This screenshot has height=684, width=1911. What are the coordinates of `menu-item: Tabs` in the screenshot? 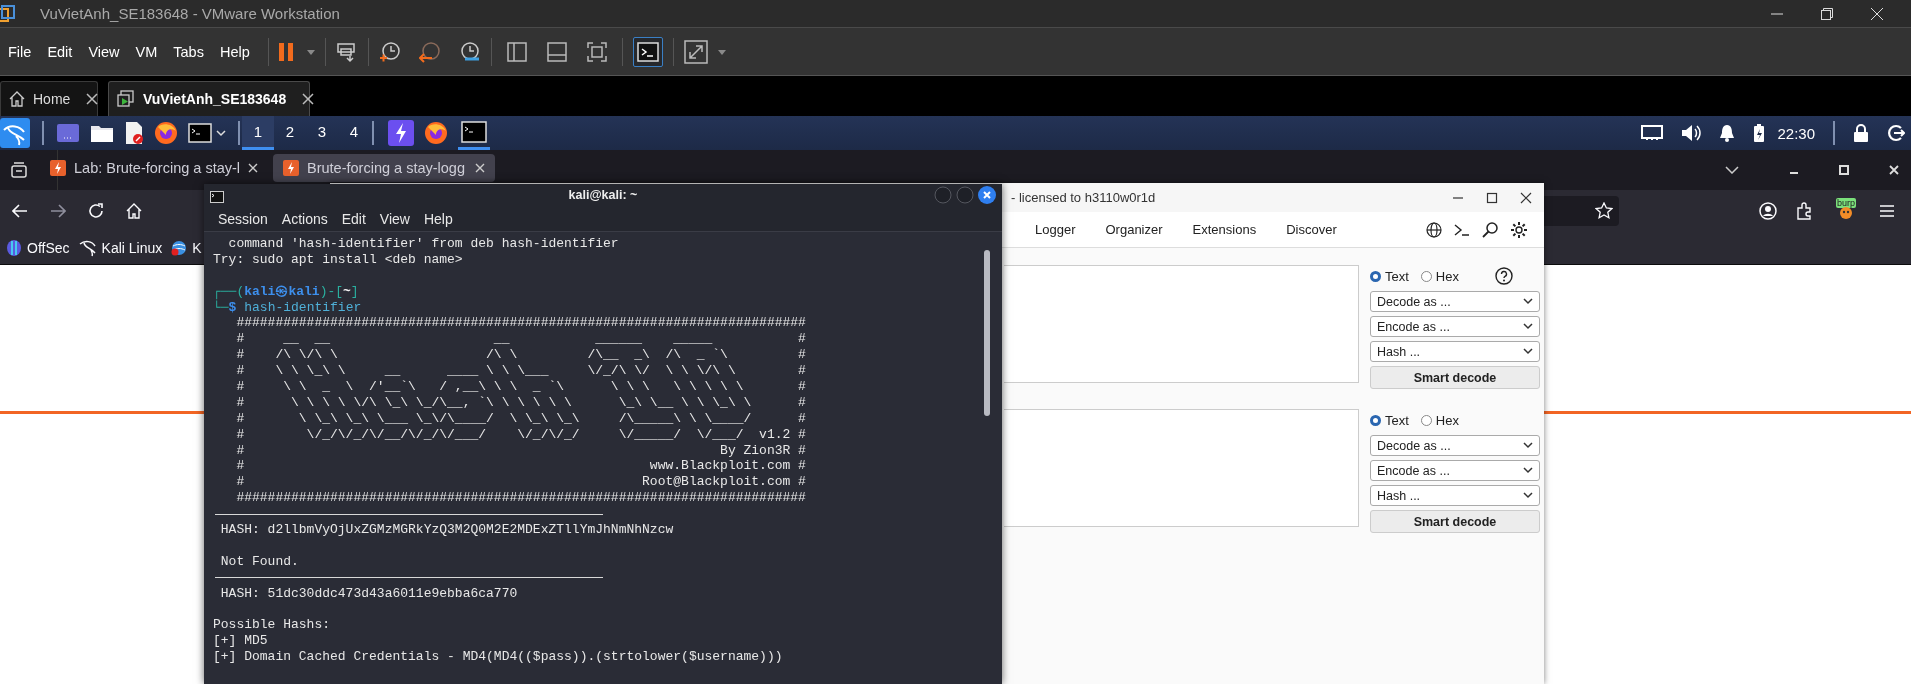 It's located at (188, 51).